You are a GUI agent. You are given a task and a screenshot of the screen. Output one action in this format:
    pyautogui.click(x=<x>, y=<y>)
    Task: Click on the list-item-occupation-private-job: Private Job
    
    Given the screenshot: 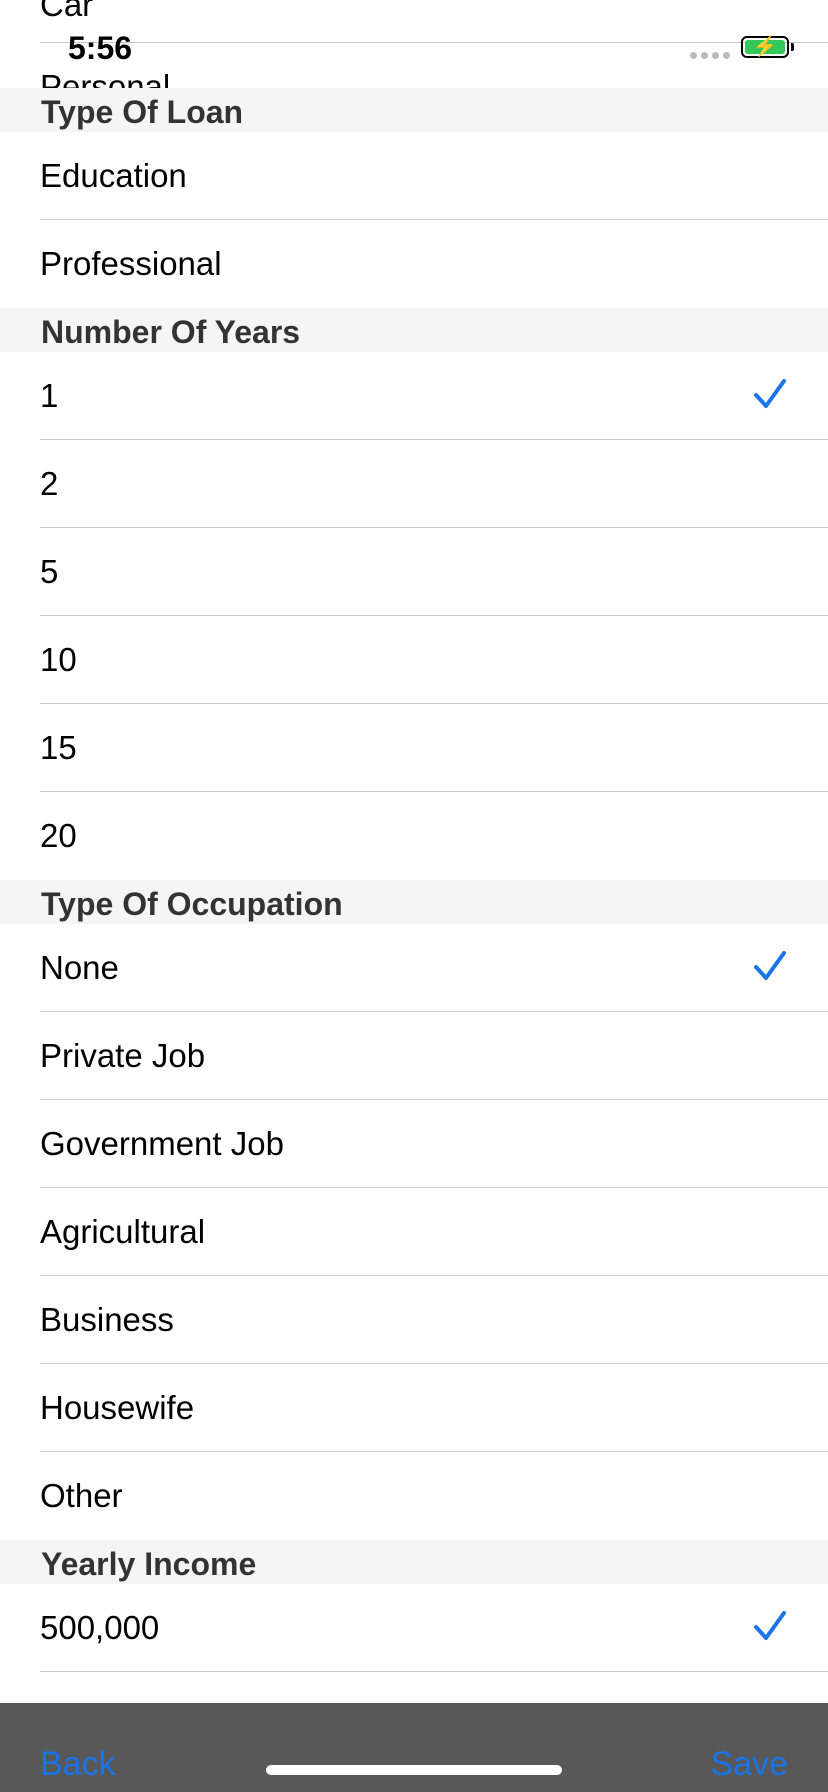 What is the action you would take?
    pyautogui.click(x=414, y=1056)
    